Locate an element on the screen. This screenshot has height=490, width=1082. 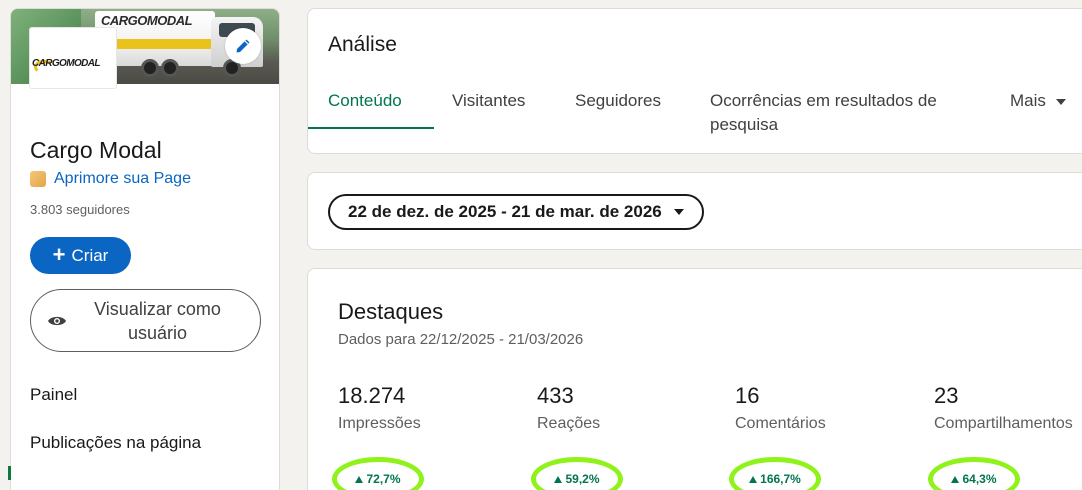
plus-icon: + is located at coordinates (59, 254).